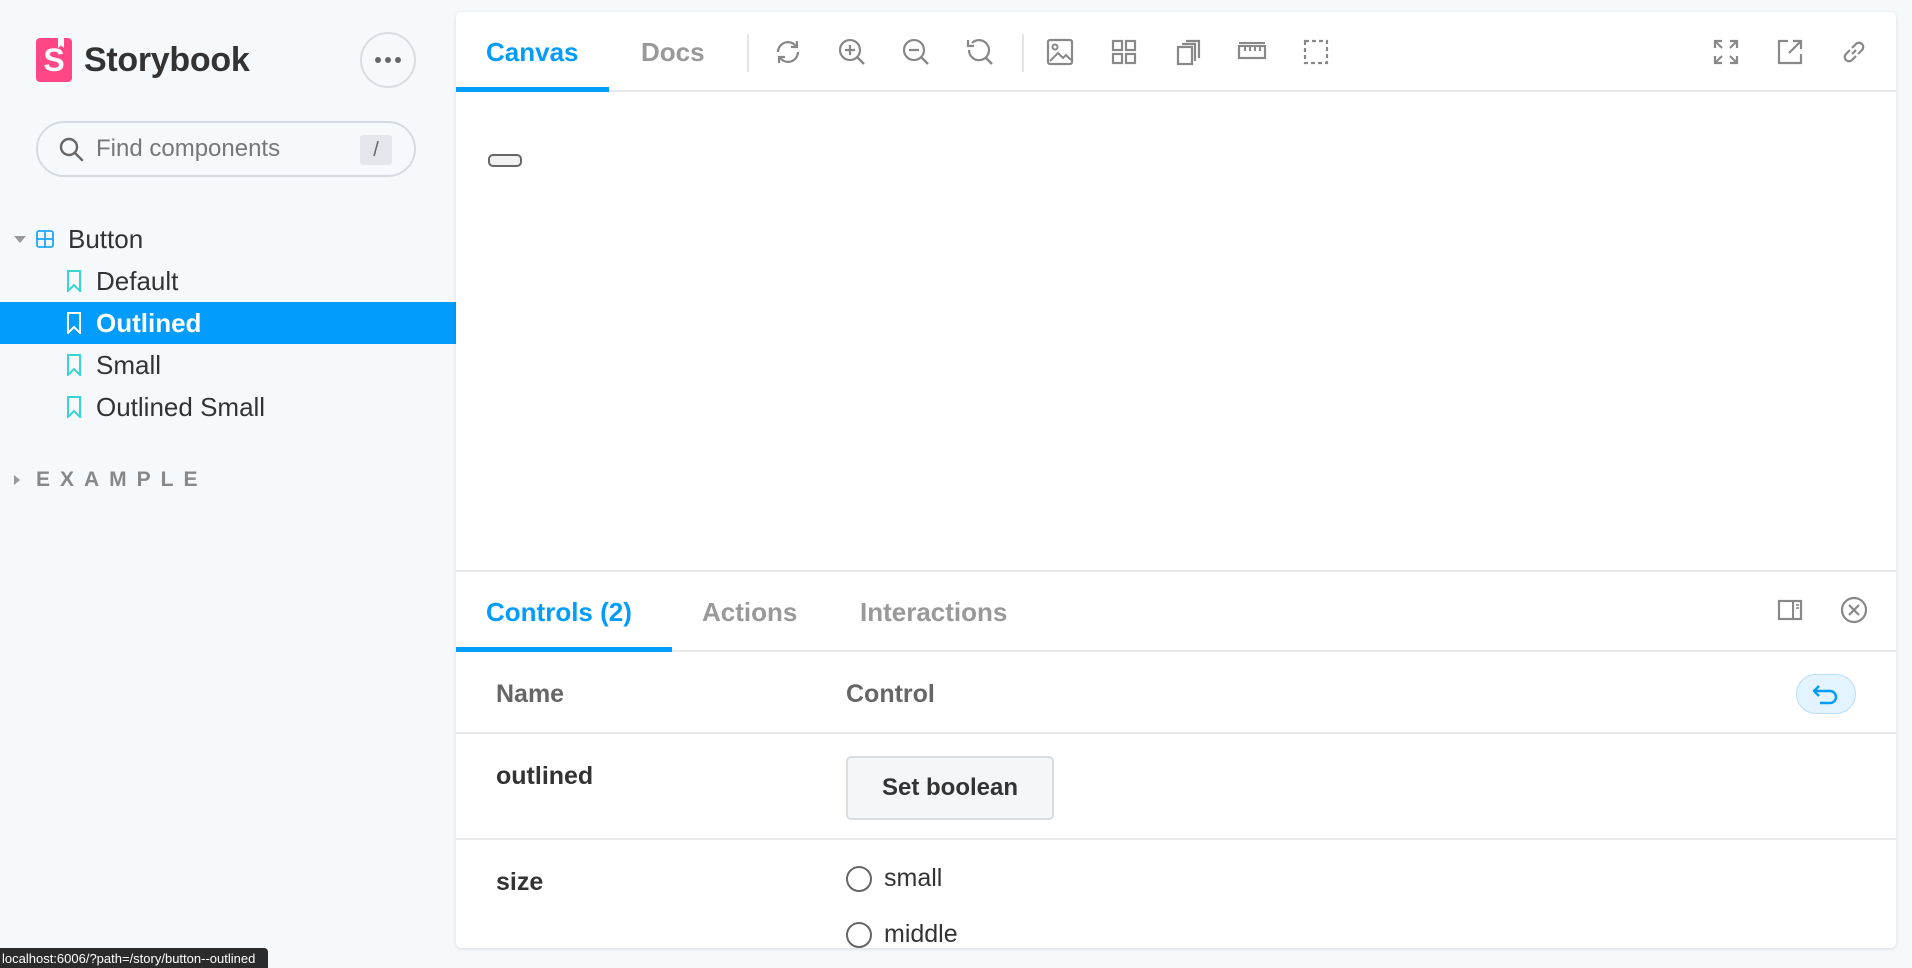  Describe the element at coordinates (20, 239) in the screenshot. I see `caret-down-icon` at that location.